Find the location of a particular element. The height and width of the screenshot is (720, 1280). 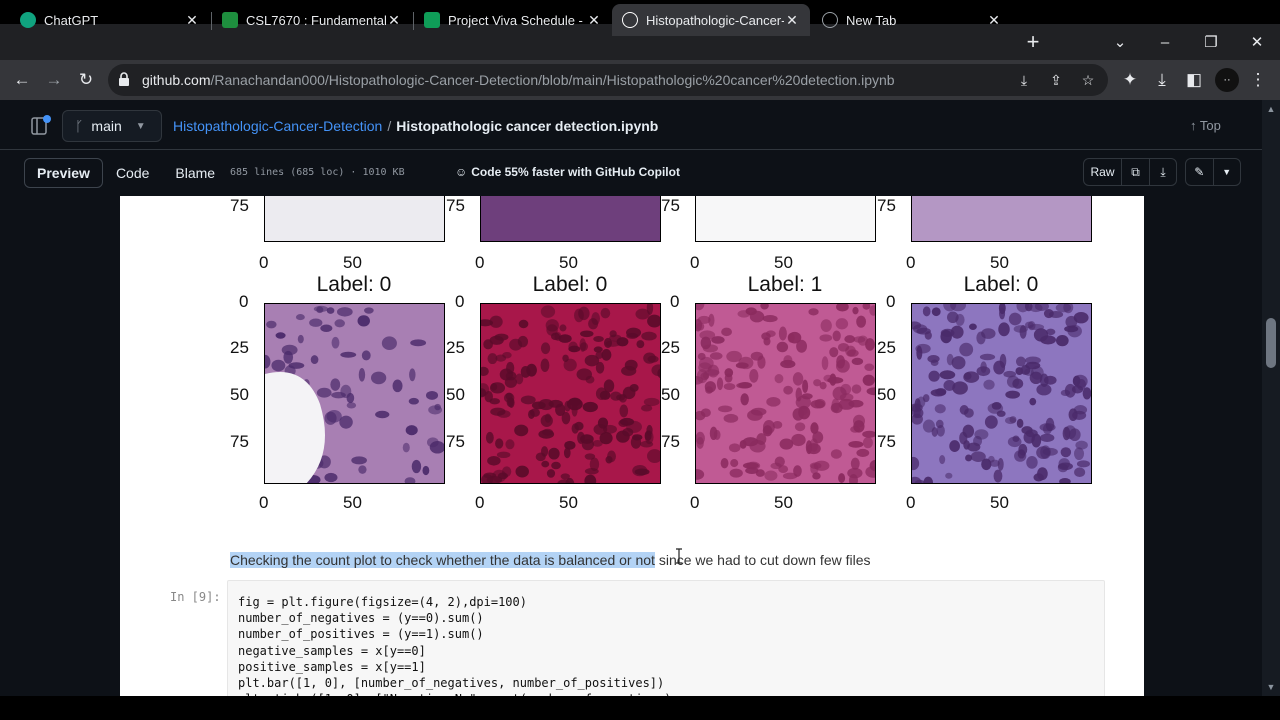

browser-tab: Project Viva Schedule - G ✕ is located at coordinates (513, 20).